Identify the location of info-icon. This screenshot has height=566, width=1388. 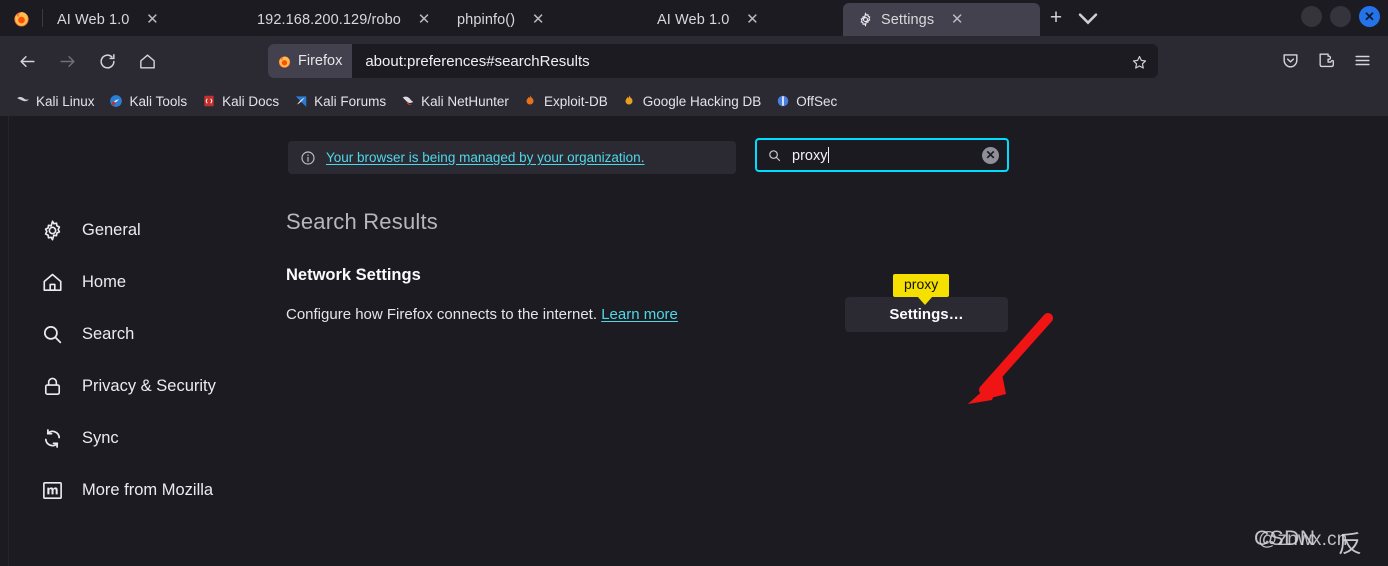
(308, 158).